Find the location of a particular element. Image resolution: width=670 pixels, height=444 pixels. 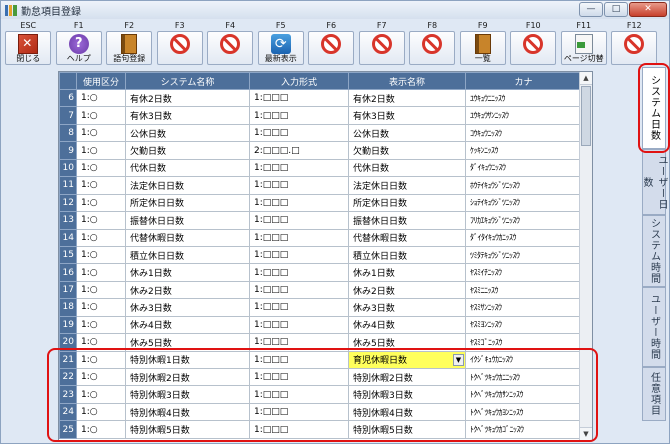

cell-display-name: 休み1日数 is located at coordinates (407, 272).